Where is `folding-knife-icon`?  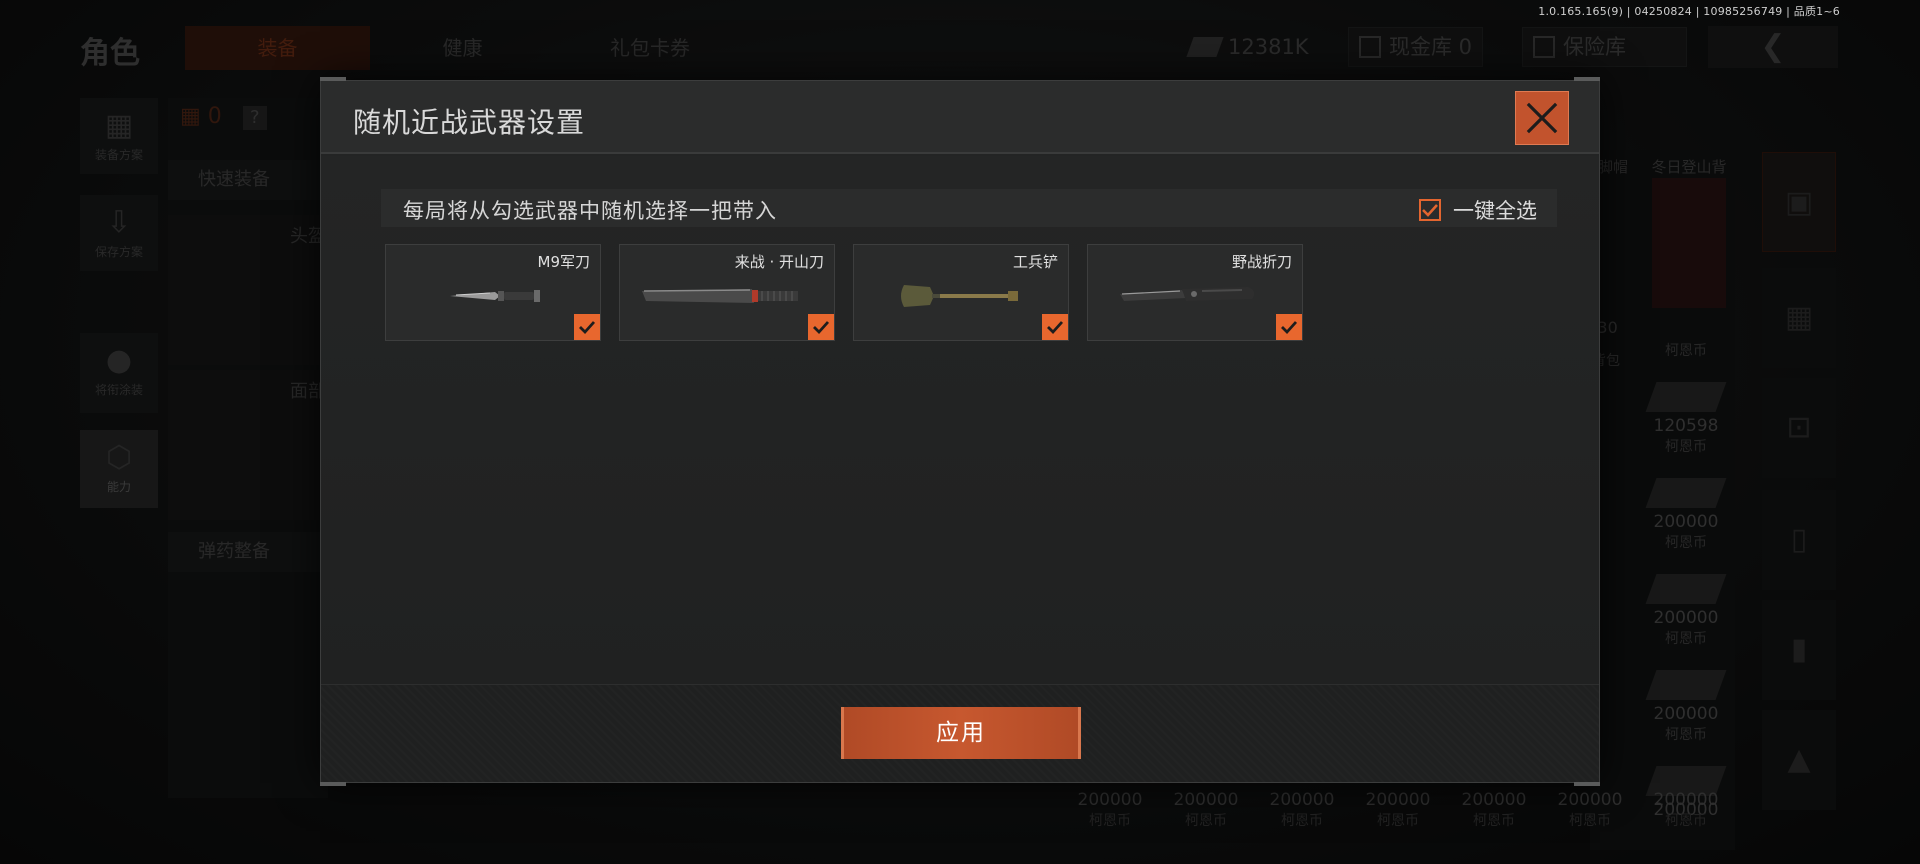
folding-knife-icon is located at coordinates (1187, 294).